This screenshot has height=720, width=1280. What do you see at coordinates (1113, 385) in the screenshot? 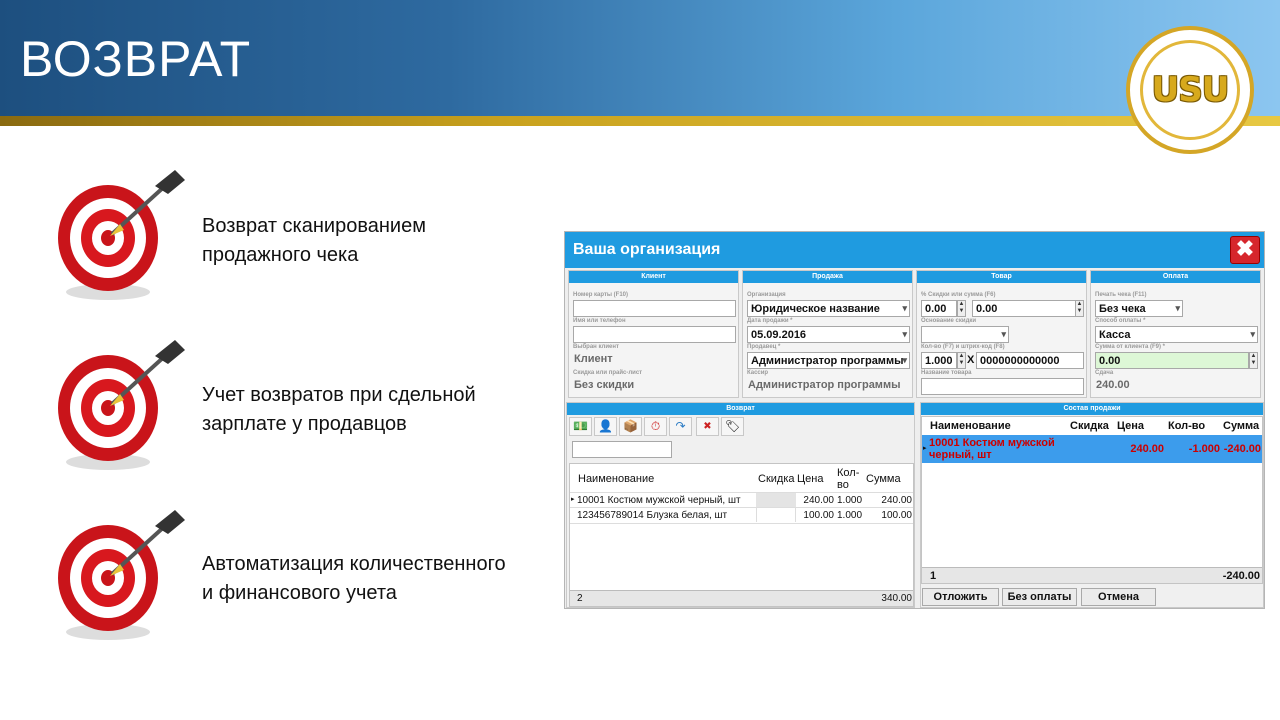
I see `change-value: 240.00` at bounding box center [1113, 385].